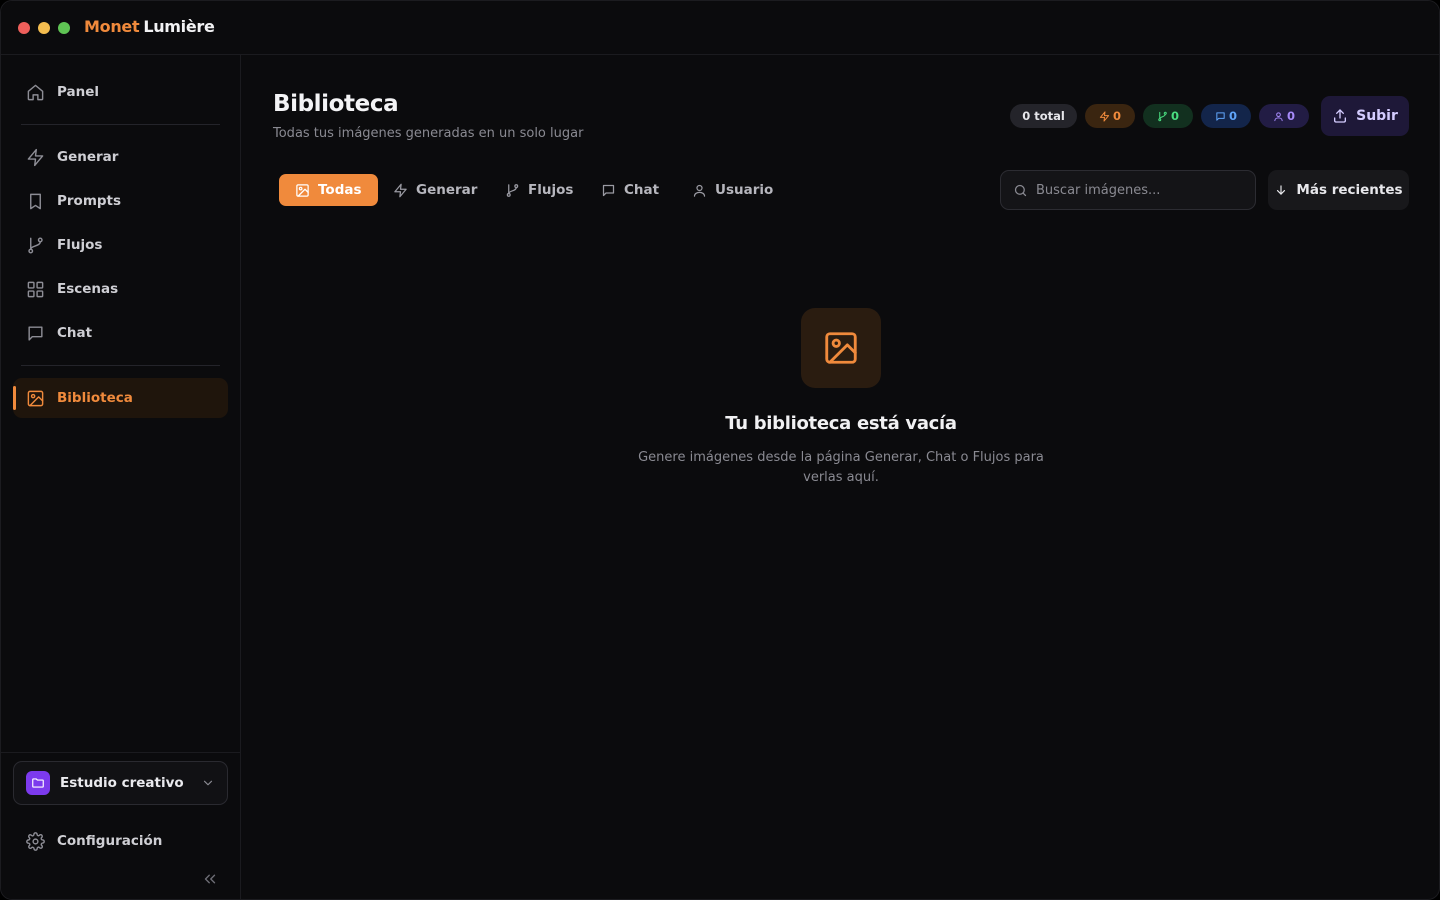 The height and width of the screenshot is (900, 1440). I want to click on minimize-window-button, so click(44, 28).